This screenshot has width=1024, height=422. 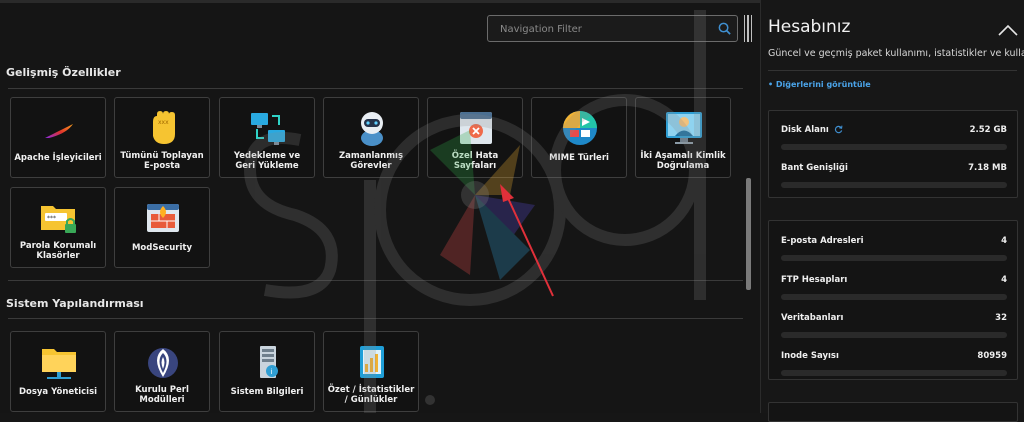 I want to click on tile-catch-all-email: xxx Tümünü Toplayan E-posta, so click(x=162, y=137).